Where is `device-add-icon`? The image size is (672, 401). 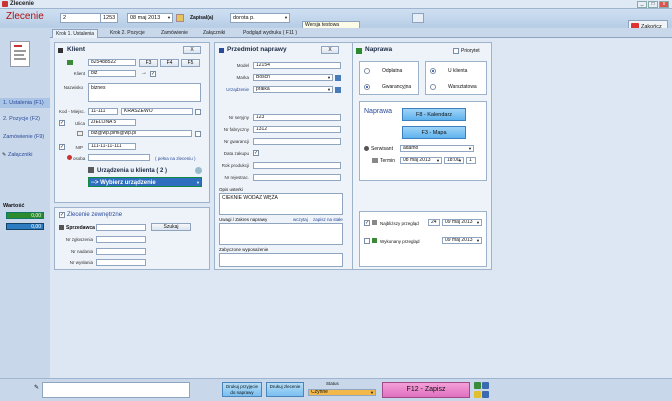
device-add-icon is located at coordinates (338, 90).